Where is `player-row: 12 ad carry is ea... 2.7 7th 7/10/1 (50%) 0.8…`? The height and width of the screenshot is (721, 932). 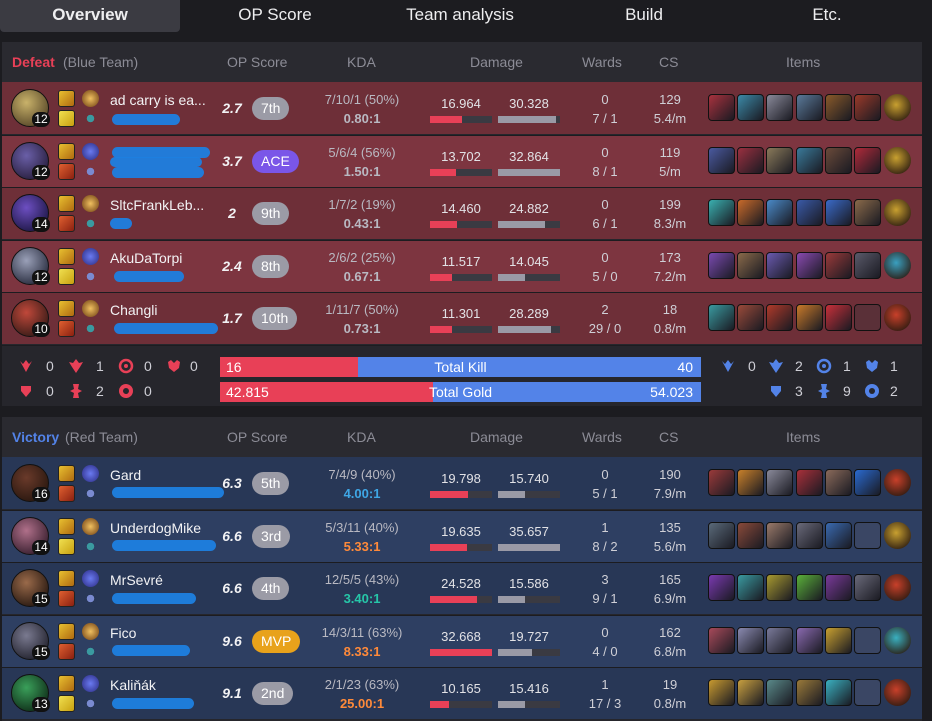 player-row: 12 ad carry is ea... 2.7 7th 7/10/1 (50%) 0.8… is located at coordinates (462, 108).